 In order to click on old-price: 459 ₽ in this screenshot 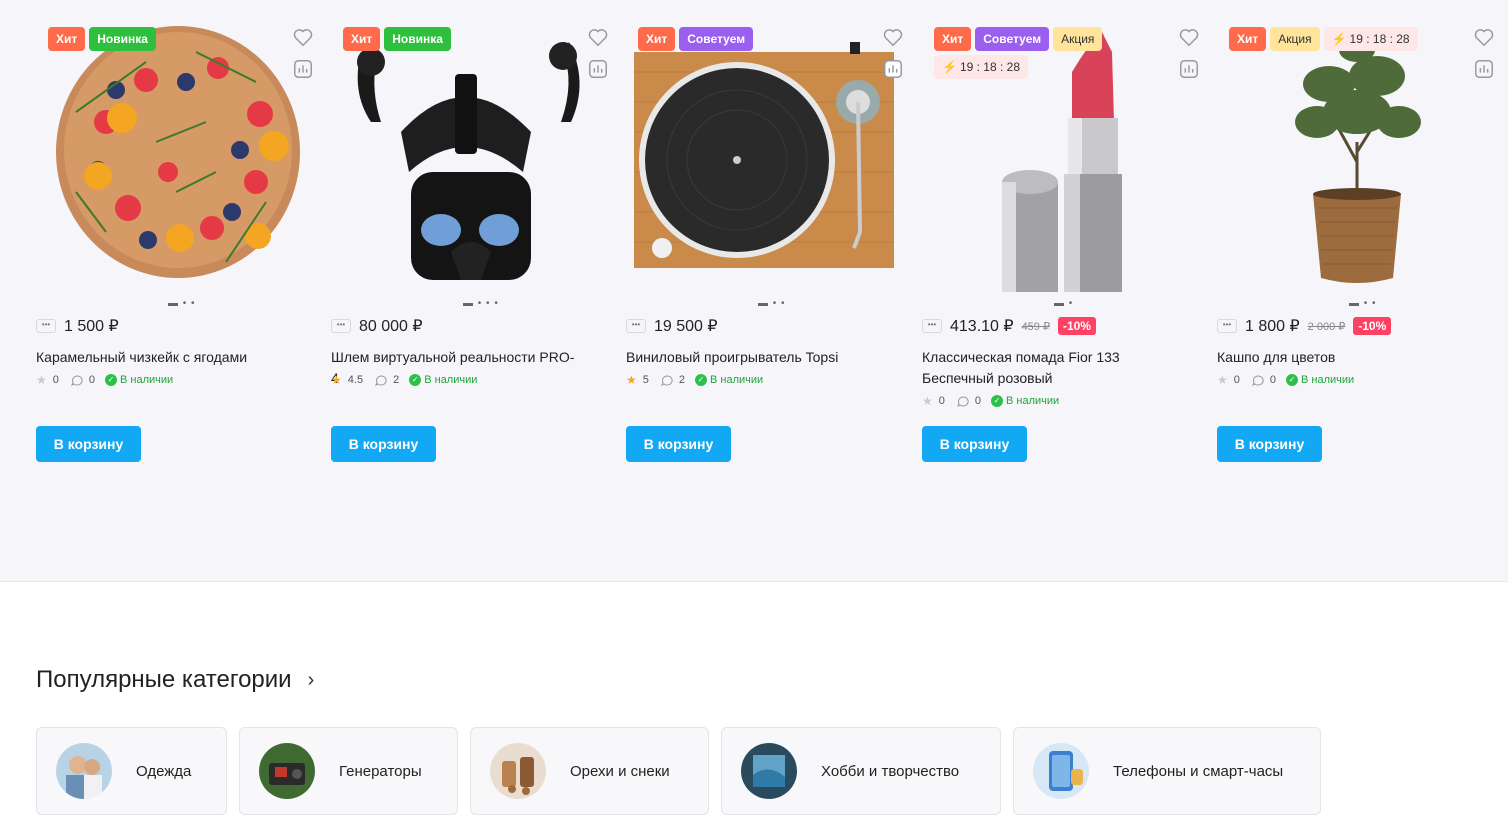, I will do `click(1035, 326)`.